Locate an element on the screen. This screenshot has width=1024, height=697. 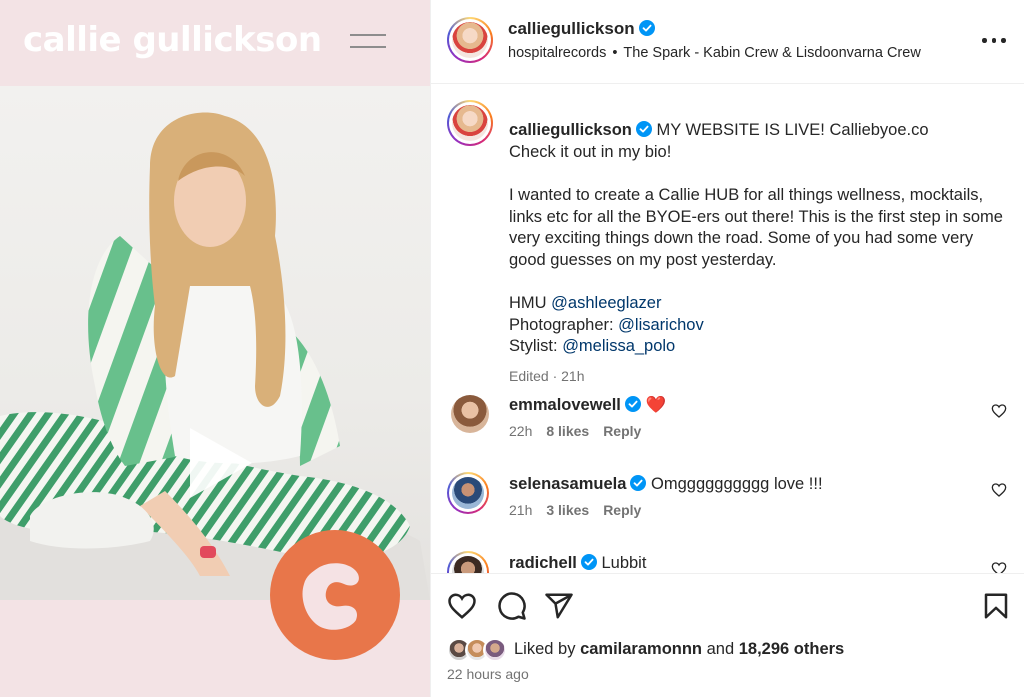
comment-time: 21h is located at coordinates (521, 510).